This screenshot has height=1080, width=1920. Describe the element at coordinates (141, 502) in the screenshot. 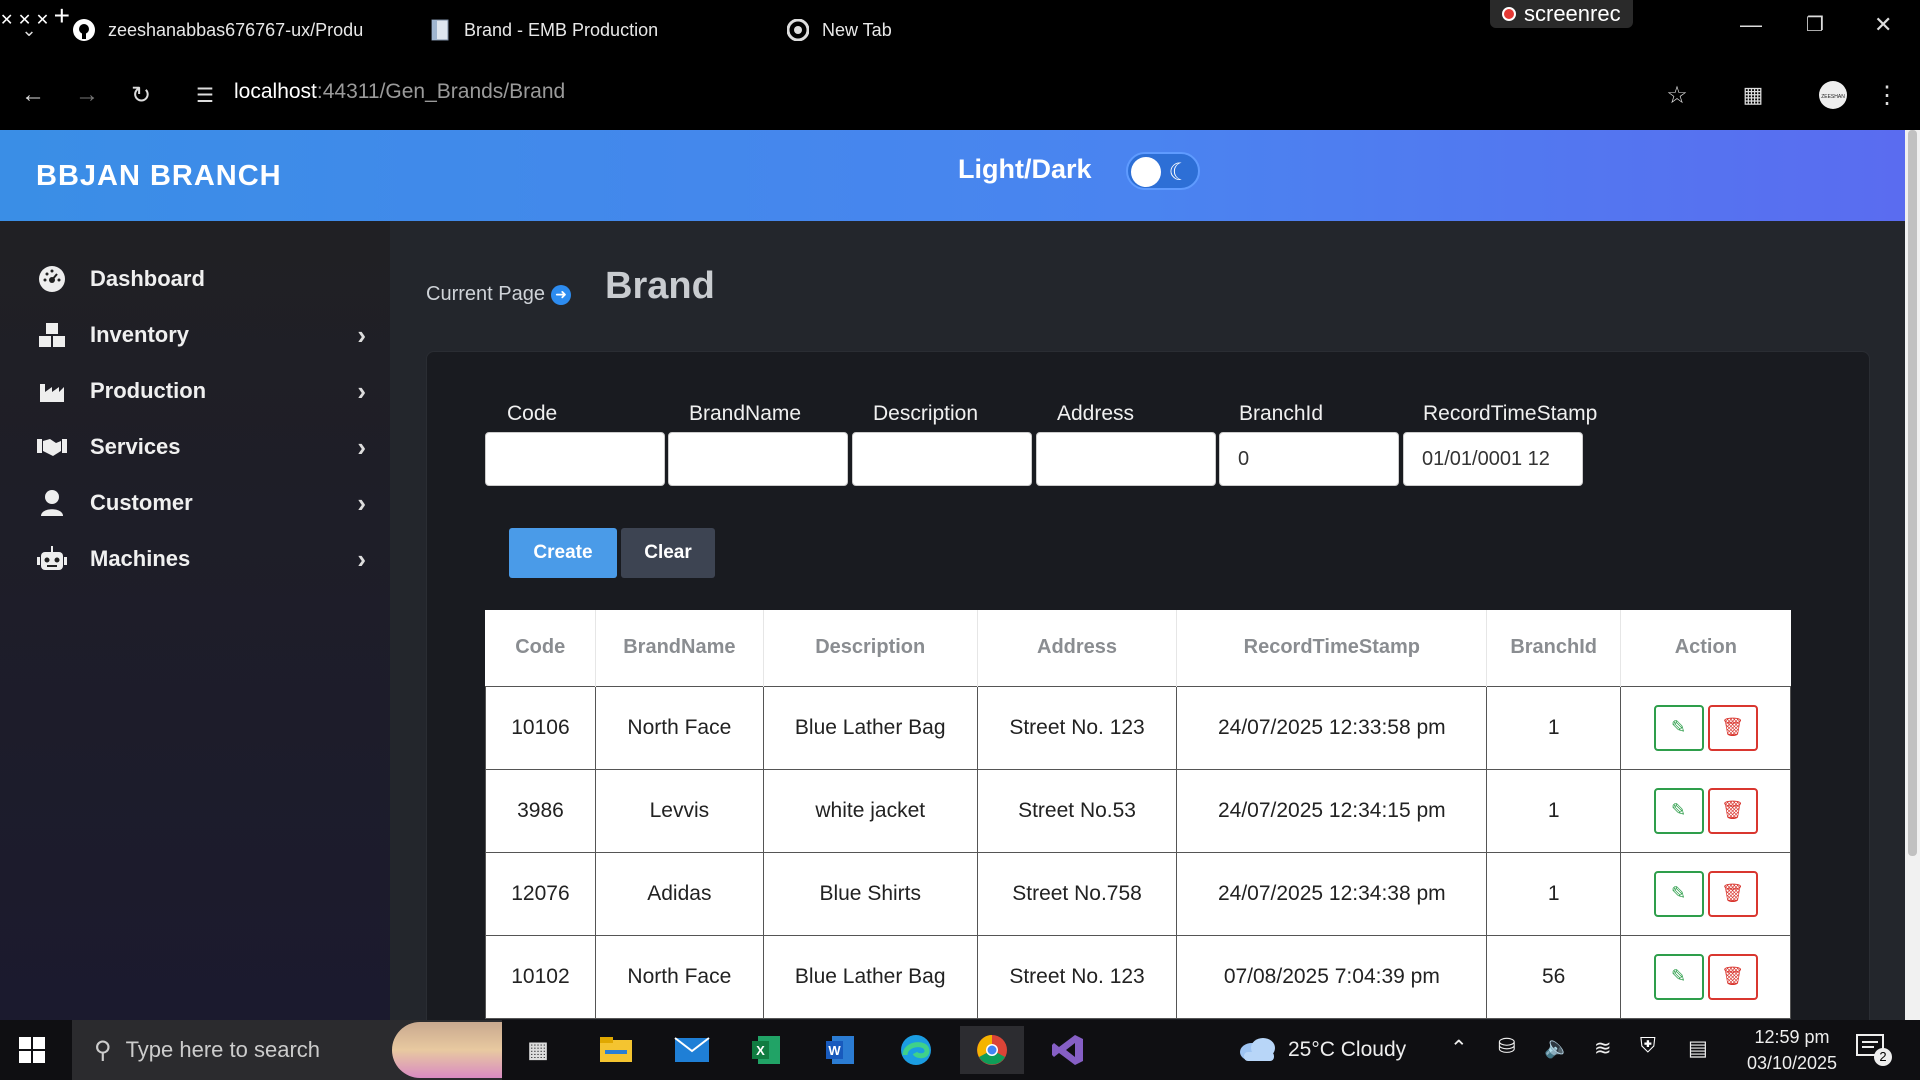

I see `sidebar-item-label: Customer` at that location.